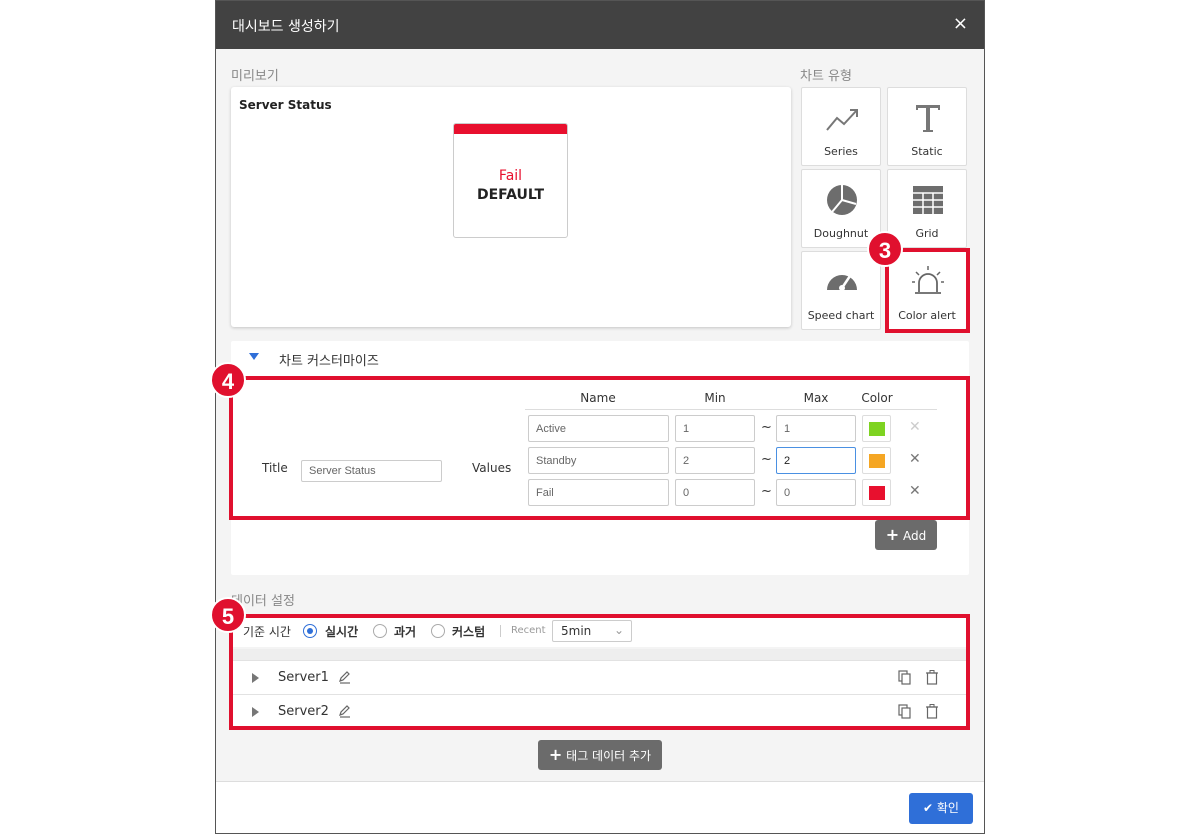 Image resolution: width=1200 pixels, height=834 pixels. Describe the element at coordinates (842, 283) in the screenshot. I see `gauge-icon` at that location.